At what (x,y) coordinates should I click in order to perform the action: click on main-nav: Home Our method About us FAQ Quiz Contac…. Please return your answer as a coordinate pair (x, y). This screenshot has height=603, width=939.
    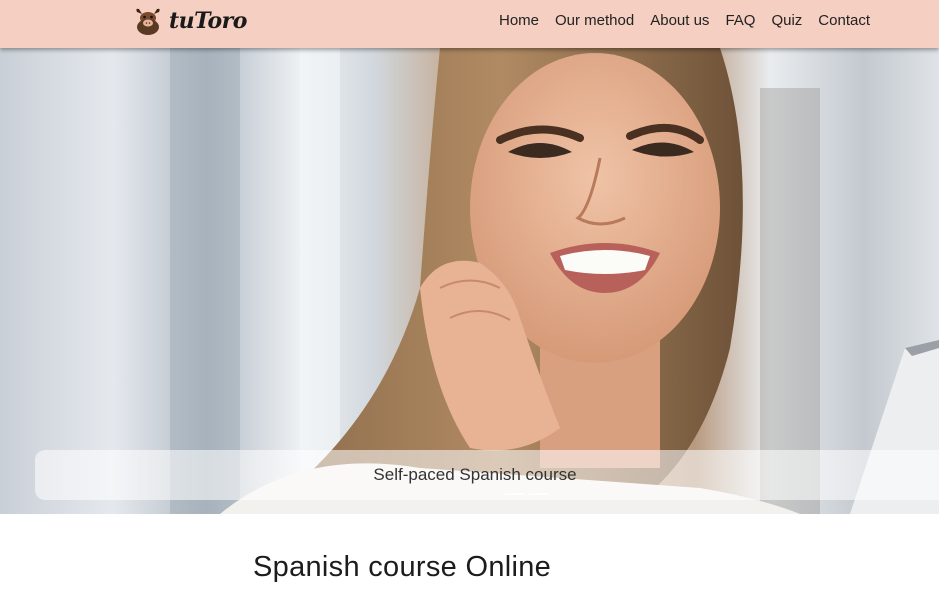
    Looking at the image, I should click on (676, 21).